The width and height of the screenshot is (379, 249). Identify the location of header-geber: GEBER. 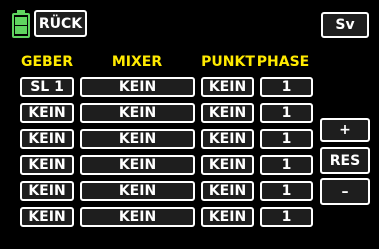
(47, 62).